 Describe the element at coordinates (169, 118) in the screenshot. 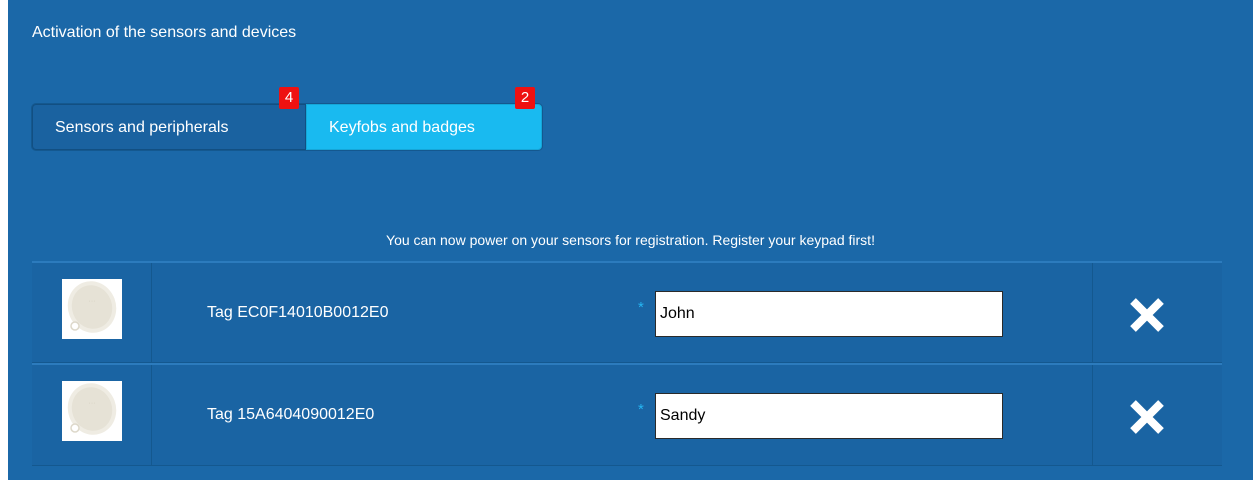

I see `tab-sensors-and-peripherals: Sensors and peripherals 4` at that location.